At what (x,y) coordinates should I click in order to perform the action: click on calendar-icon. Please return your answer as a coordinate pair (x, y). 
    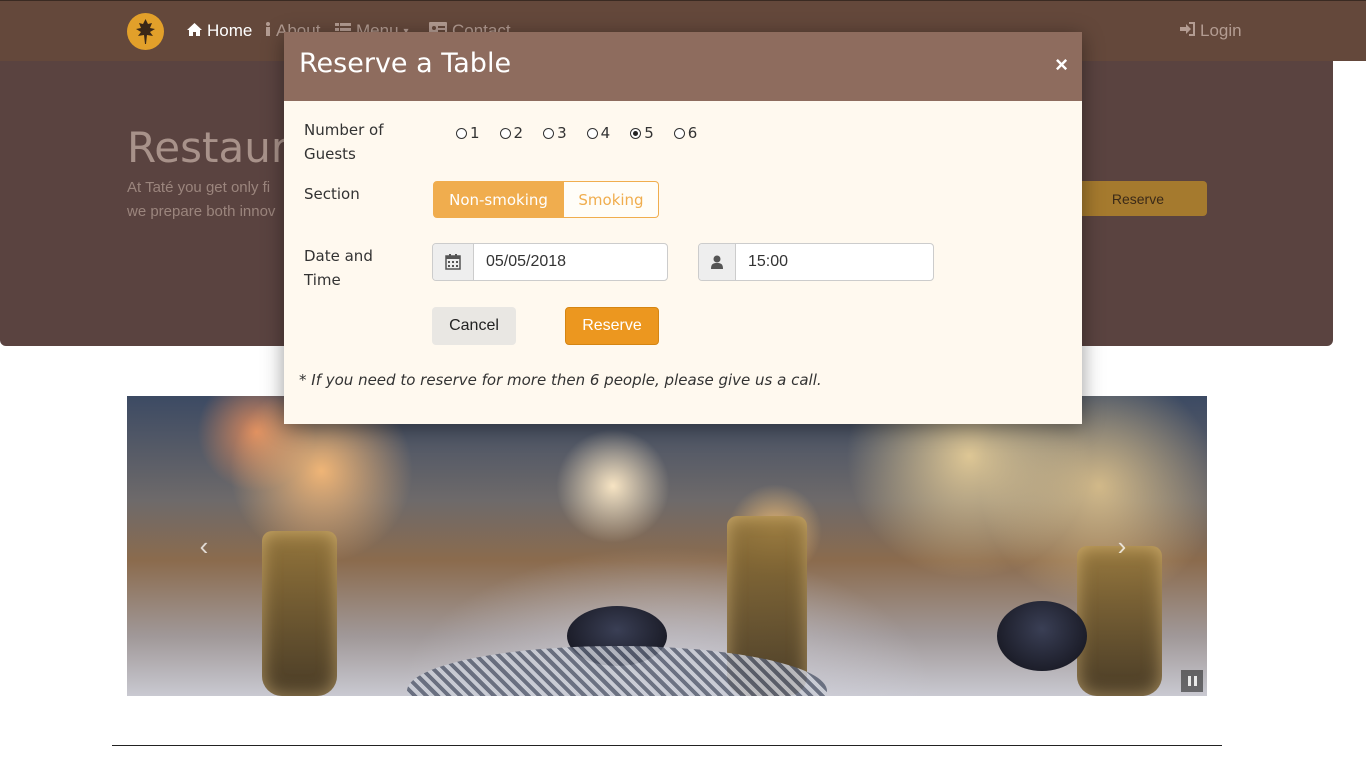
    Looking at the image, I should click on (453, 262).